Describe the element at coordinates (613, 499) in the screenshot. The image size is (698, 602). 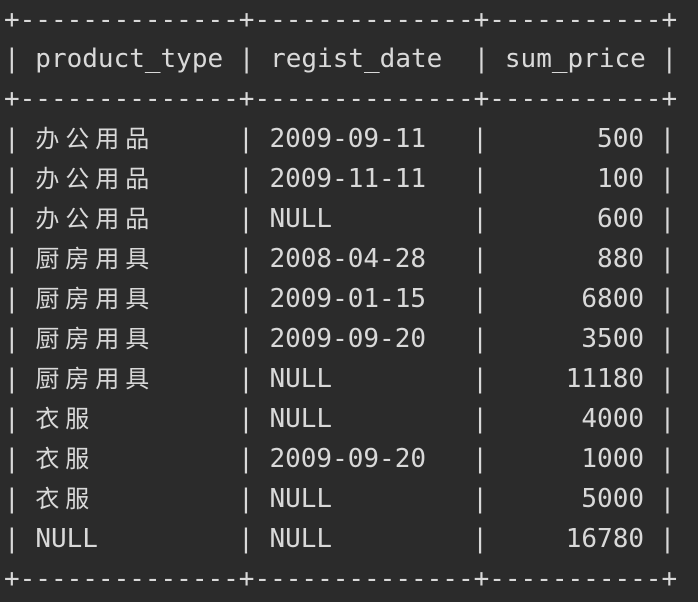
I see `sum-price-cell: 5000` at that location.